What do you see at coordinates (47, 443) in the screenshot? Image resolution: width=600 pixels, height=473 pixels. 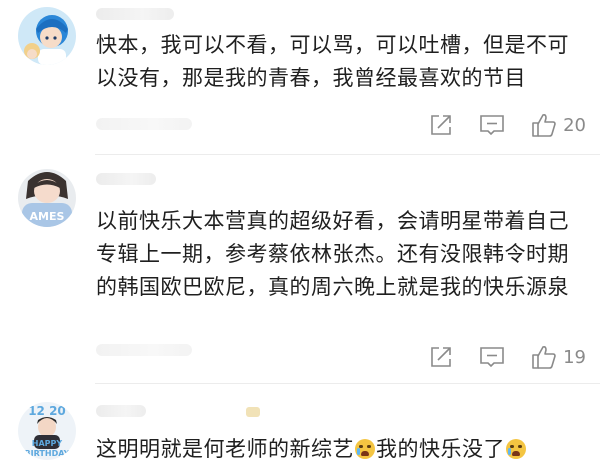 I see `avatar-text: HAPPY` at bounding box center [47, 443].